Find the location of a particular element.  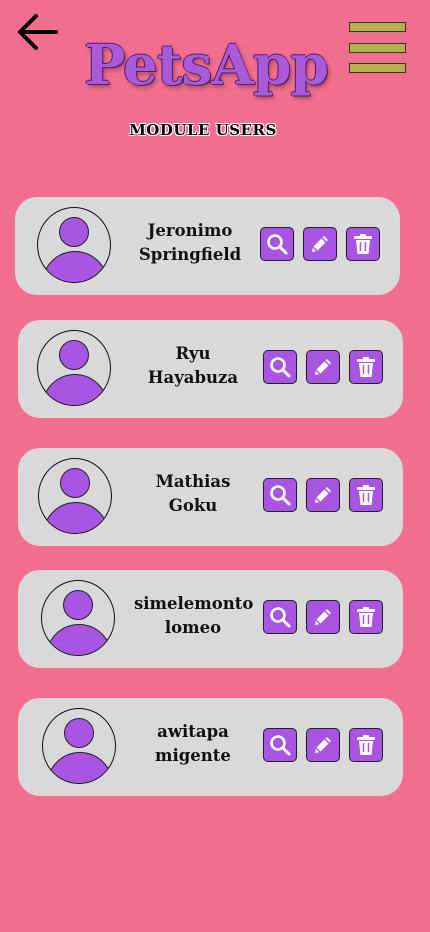

user-name: Jeronimo Springfield is located at coordinates (190, 242).